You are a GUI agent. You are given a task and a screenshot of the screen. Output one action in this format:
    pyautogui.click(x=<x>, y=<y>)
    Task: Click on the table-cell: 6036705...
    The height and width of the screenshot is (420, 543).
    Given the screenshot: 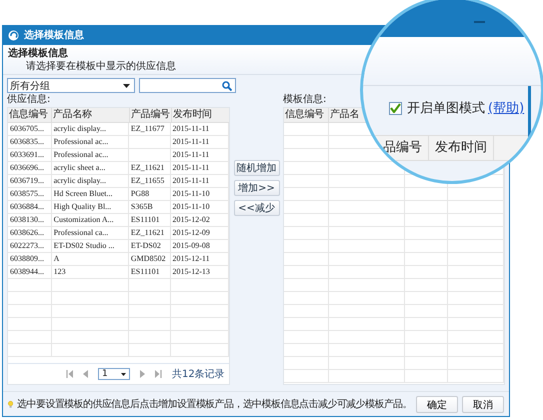 What is the action you would take?
    pyautogui.click(x=30, y=129)
    